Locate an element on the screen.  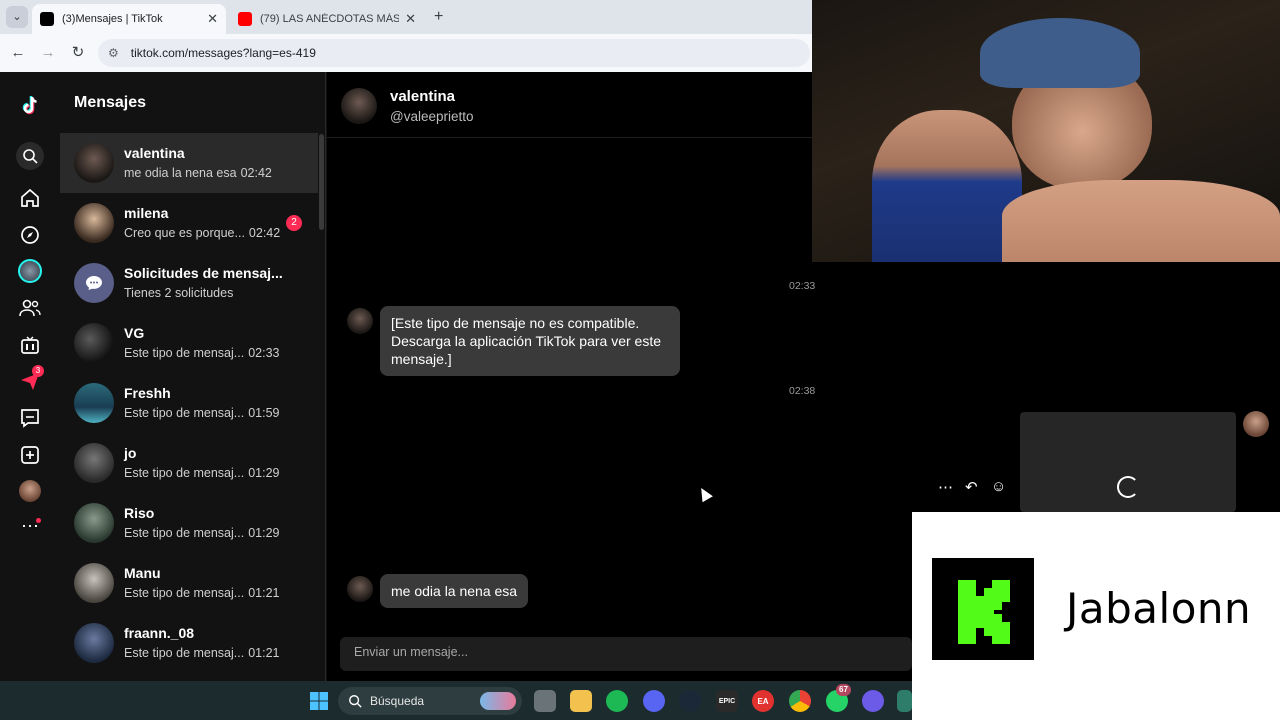
loading-spinner-icon is located at coordinates (1128, 487).